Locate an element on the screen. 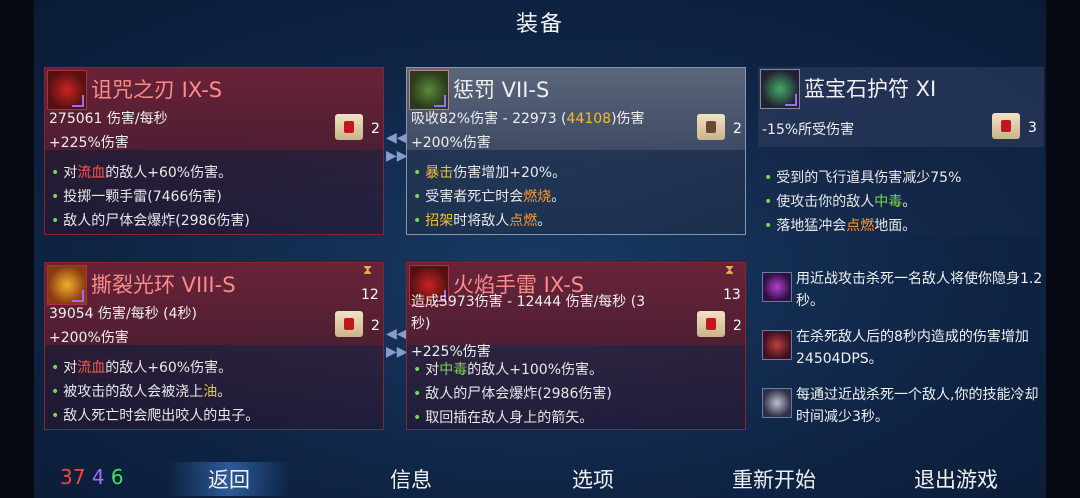  amulet-icon is located at coordinates (780, 89).